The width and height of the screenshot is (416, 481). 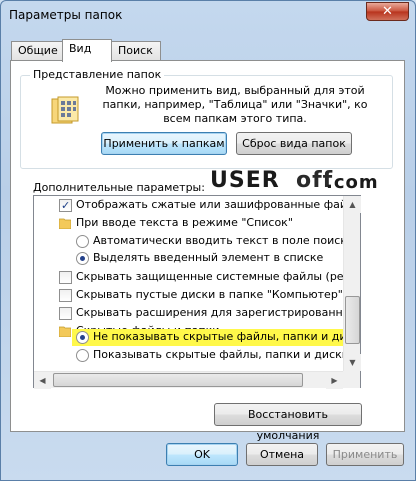 I want to click on list-item-label: Показывать скрытые файлы, папки и диски, so click(x=221, y=354).